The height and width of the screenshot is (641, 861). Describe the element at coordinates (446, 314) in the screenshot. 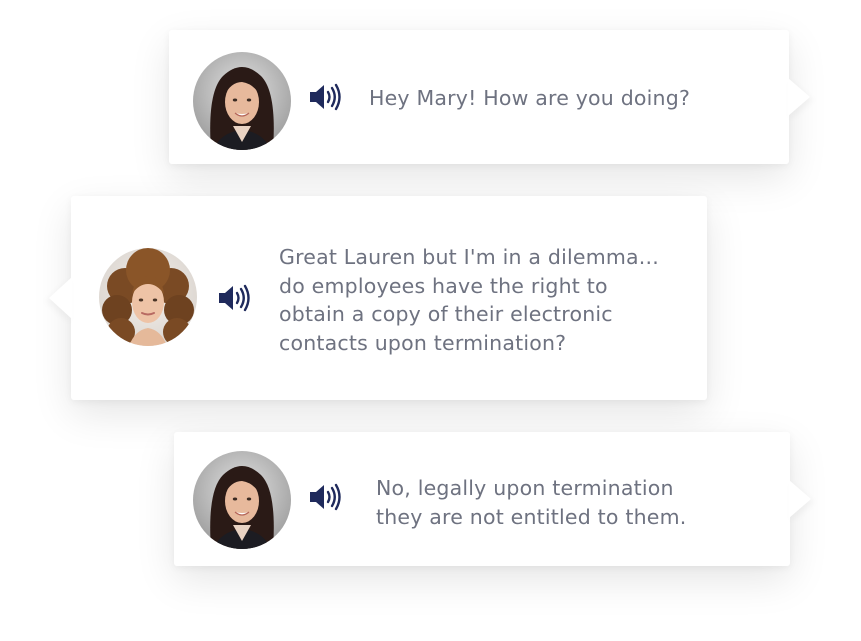

I see `message-line: obtain a copy of their electronic` at that location.